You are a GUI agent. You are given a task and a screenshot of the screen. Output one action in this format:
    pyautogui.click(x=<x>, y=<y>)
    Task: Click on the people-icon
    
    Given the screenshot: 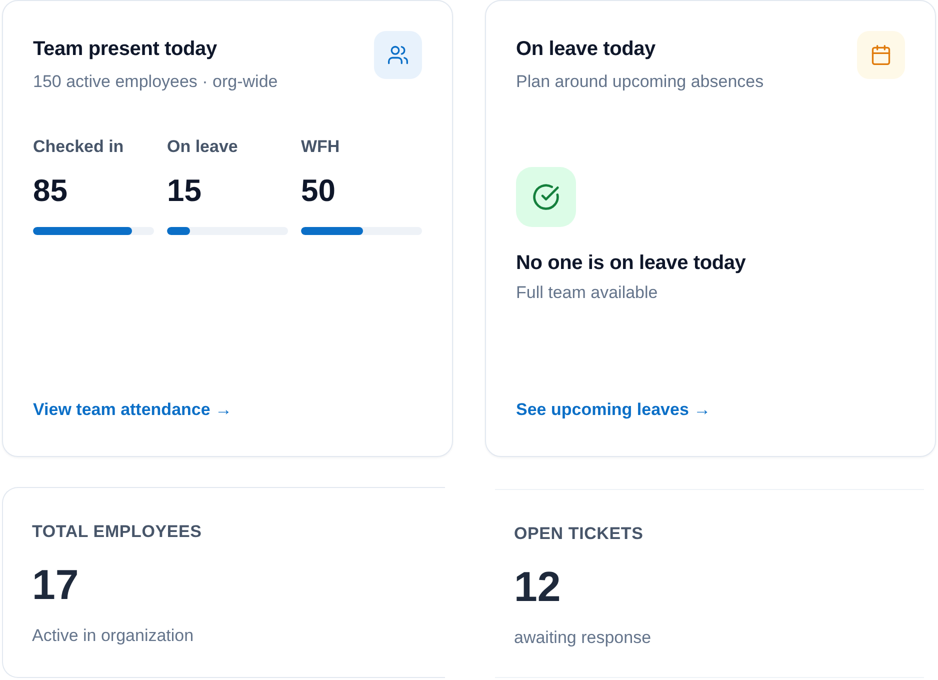 What is the action you would take?
    pyautogui.click(x=398, y=55)
    